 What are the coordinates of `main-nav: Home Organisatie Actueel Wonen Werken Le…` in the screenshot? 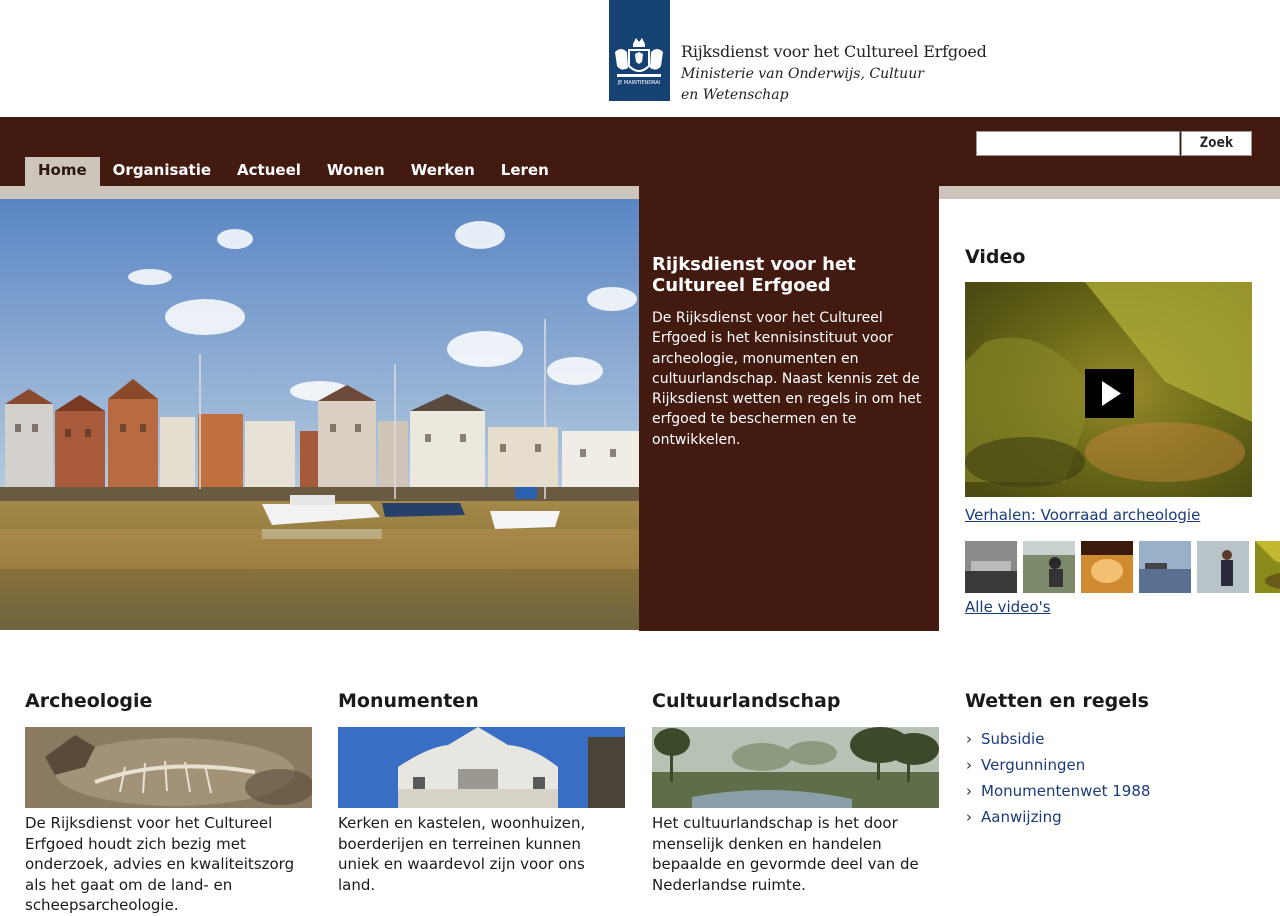 It's located at (293, 171).